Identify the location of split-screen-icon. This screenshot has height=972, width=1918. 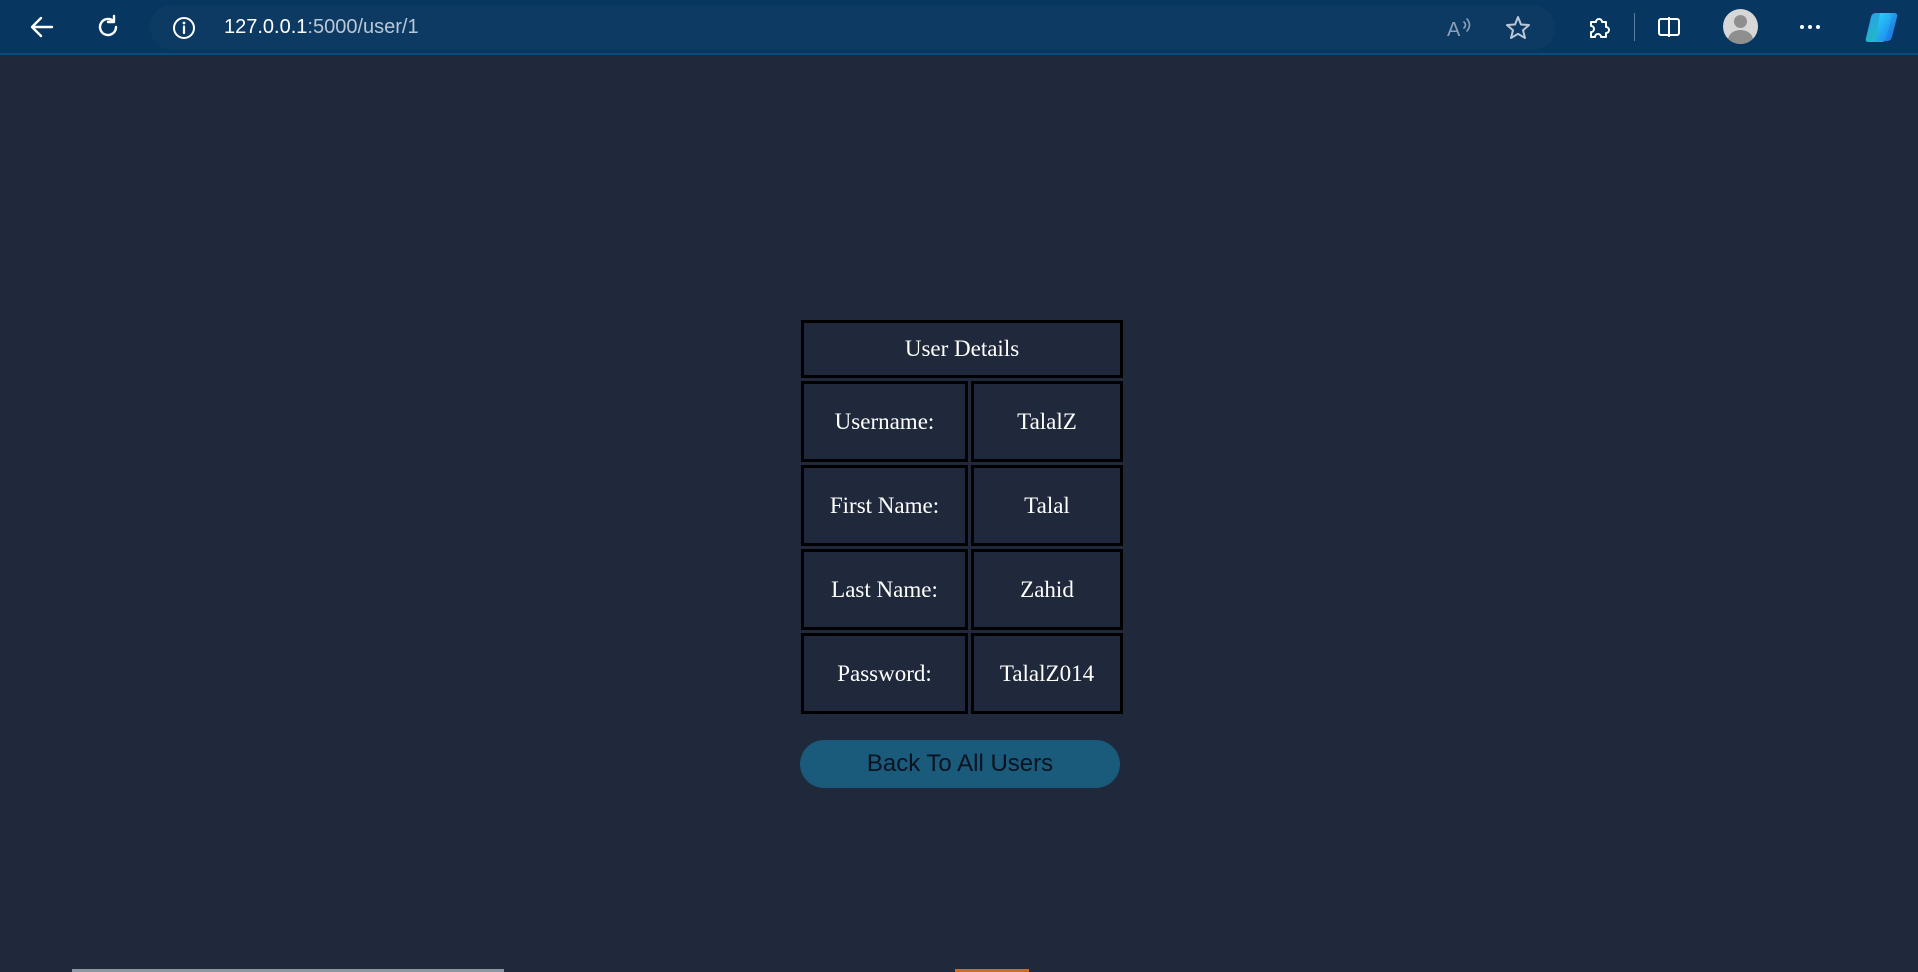
(1669, 27).